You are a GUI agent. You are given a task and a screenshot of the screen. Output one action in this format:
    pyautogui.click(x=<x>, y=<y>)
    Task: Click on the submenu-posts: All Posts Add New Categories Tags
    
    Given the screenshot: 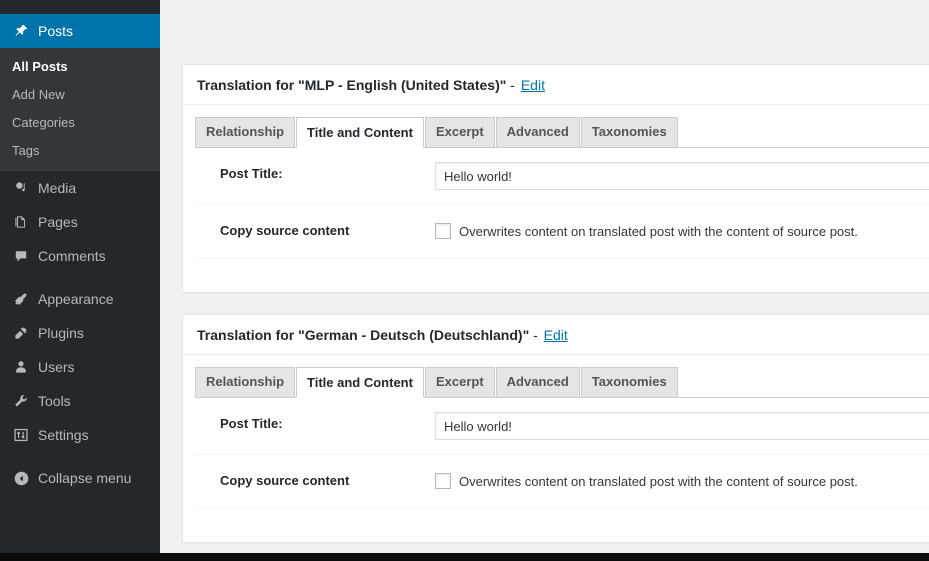 What is the action you would take?
    pyautogui.click(x=80, y=109)
    